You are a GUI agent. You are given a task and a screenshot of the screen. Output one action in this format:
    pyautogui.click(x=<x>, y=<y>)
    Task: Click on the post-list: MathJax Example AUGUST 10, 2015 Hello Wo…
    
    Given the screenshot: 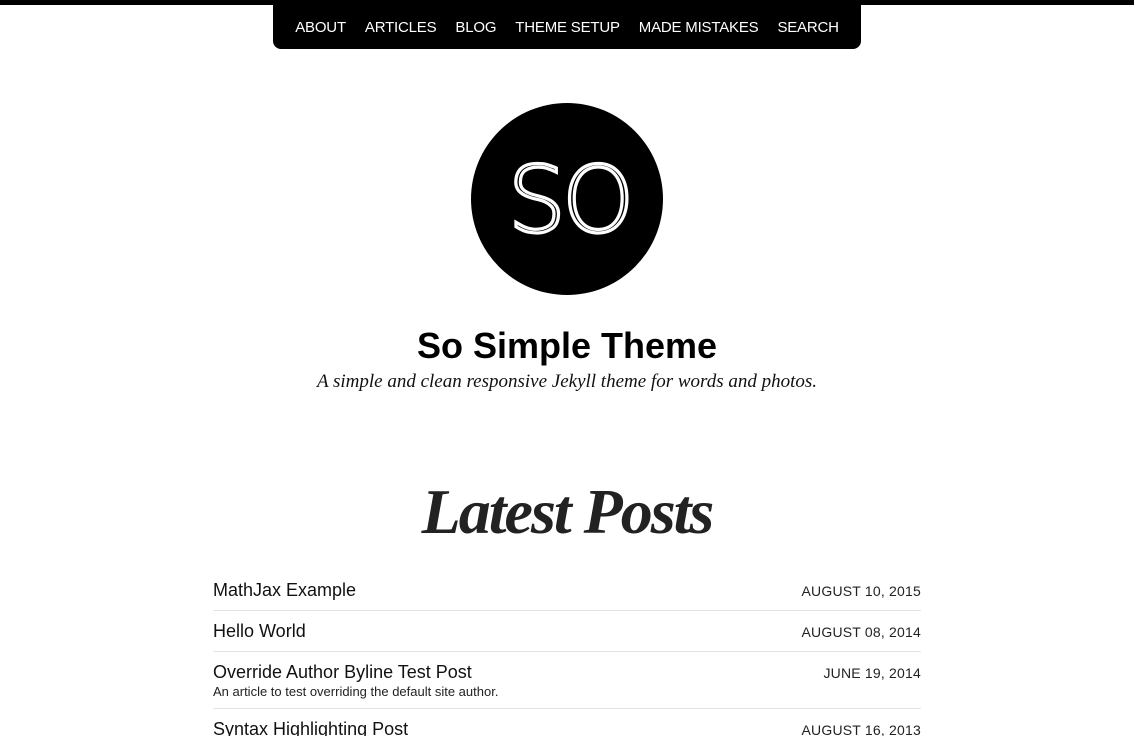 What is the action you would take?
    pyautogui.click(x=567, y=653)
    